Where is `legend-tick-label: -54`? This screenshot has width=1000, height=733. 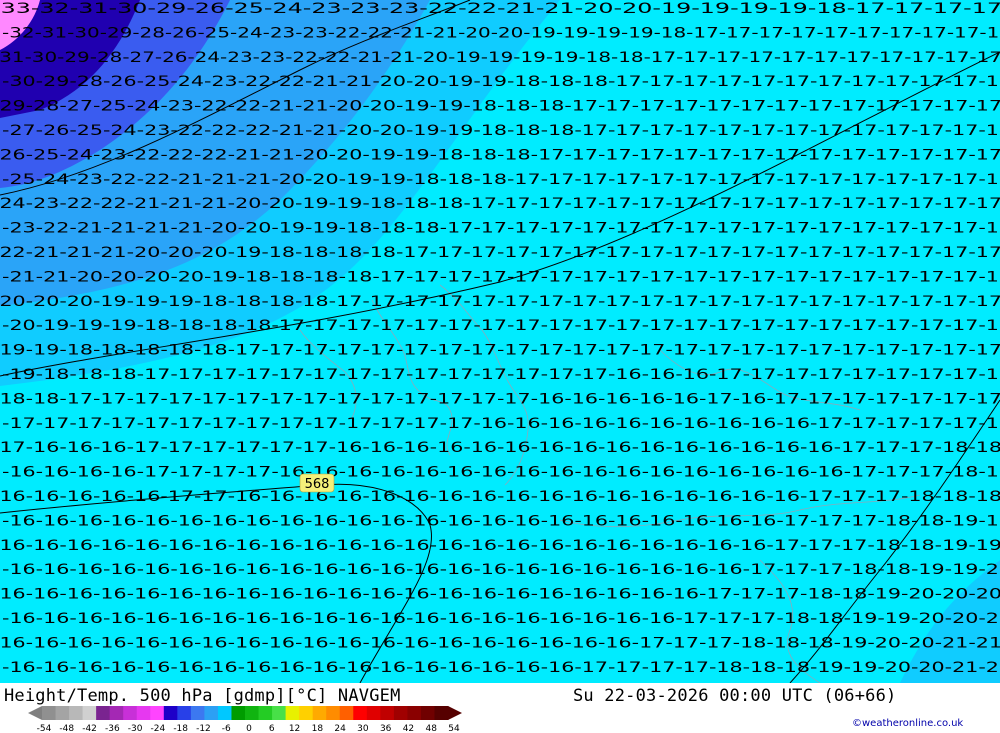 legend-tick-label: -54 is located at coordinates (44, 728).